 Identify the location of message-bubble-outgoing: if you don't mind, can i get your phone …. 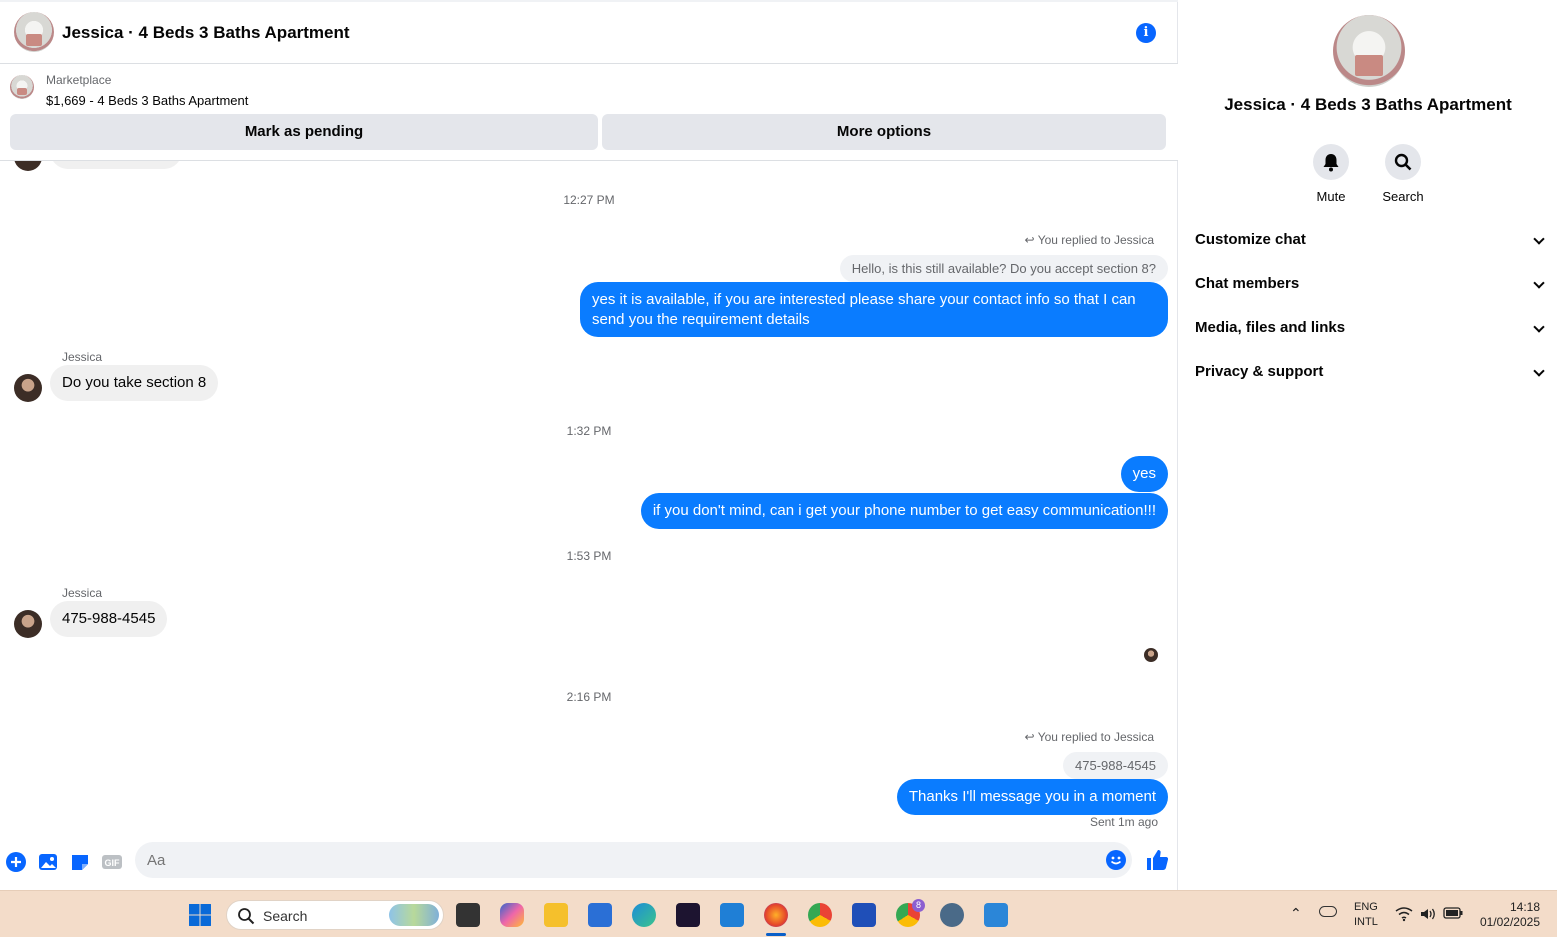
(904, 511).